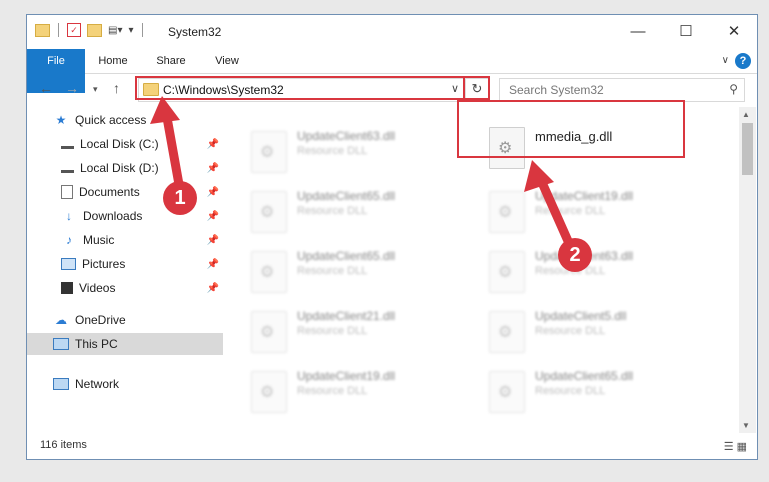  I want to click on arrow-1-shaft, so click(173, 151).